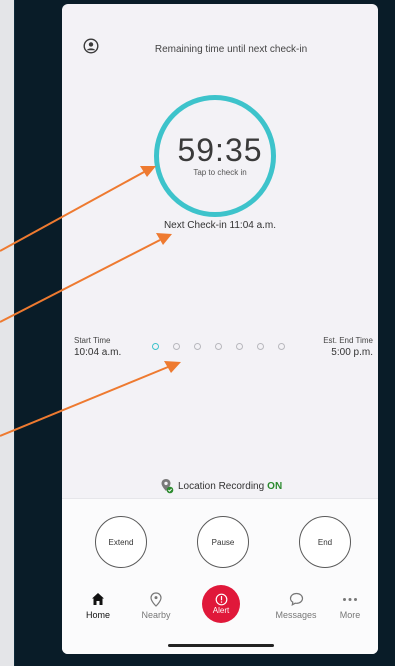 The height and width of the screenshot is (666, 395). What do you see at coordinates (98, 599) in the screenshot?
I see `home-icon` at bounding box center [98, 599].